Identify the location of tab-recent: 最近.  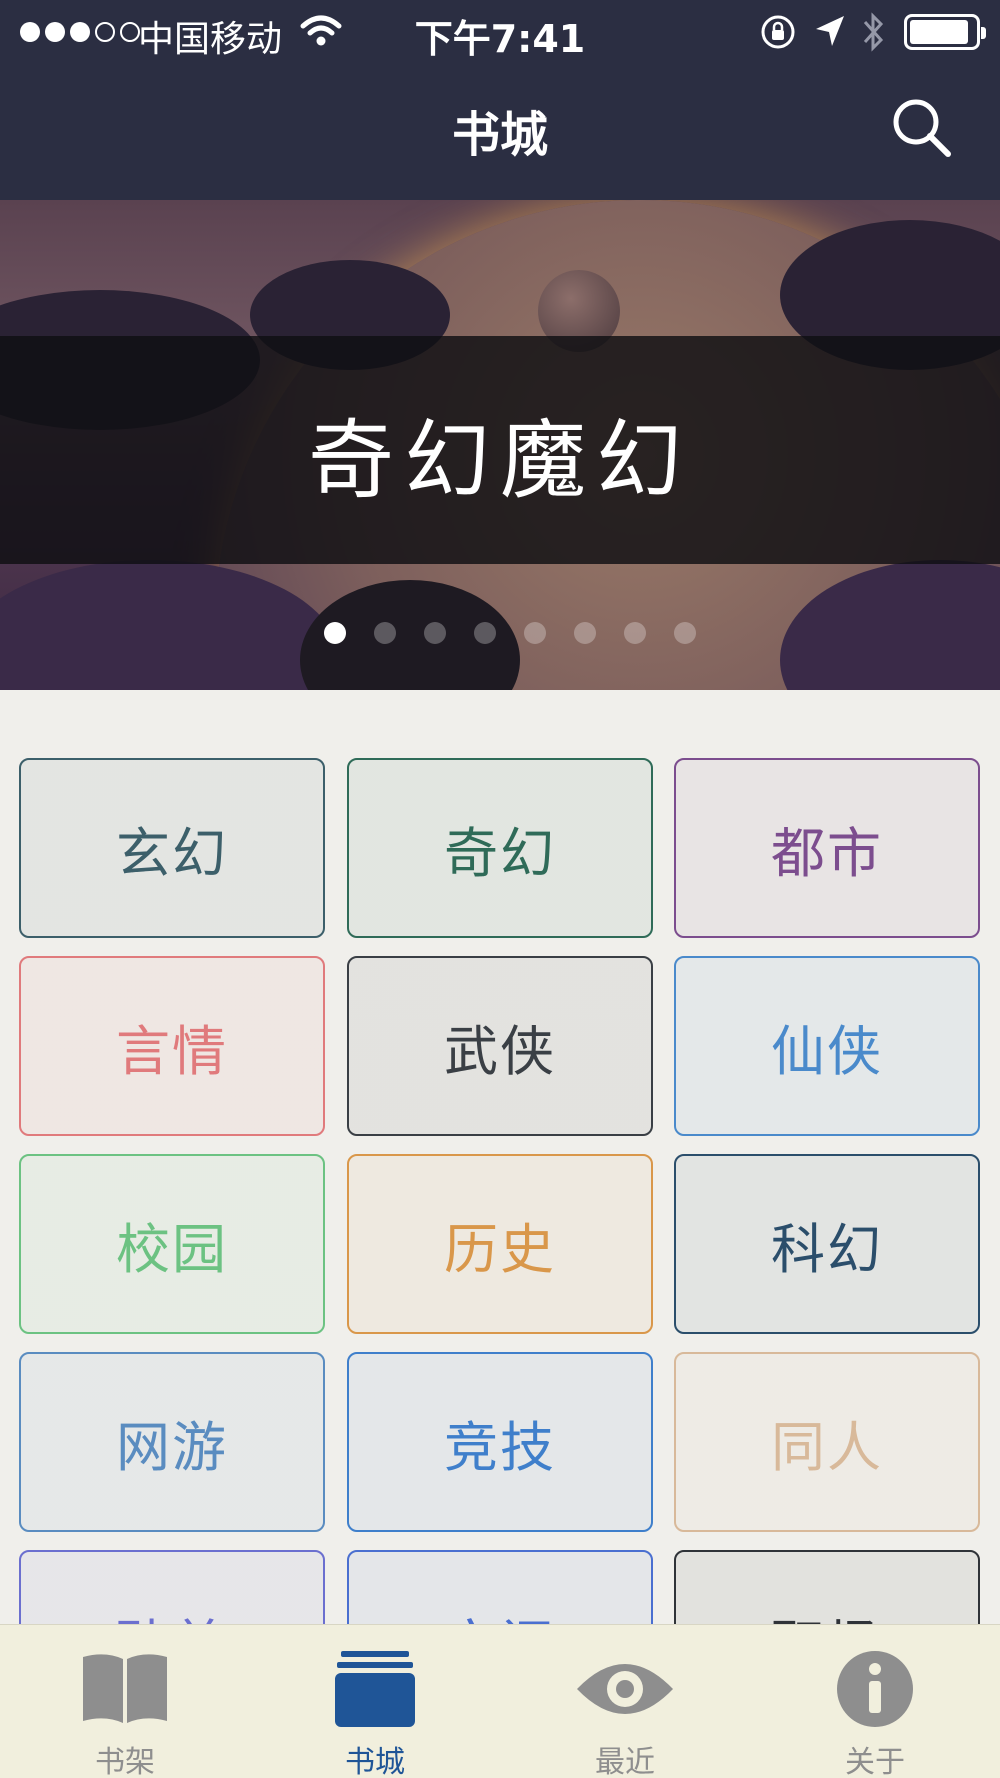
(625, 1701).